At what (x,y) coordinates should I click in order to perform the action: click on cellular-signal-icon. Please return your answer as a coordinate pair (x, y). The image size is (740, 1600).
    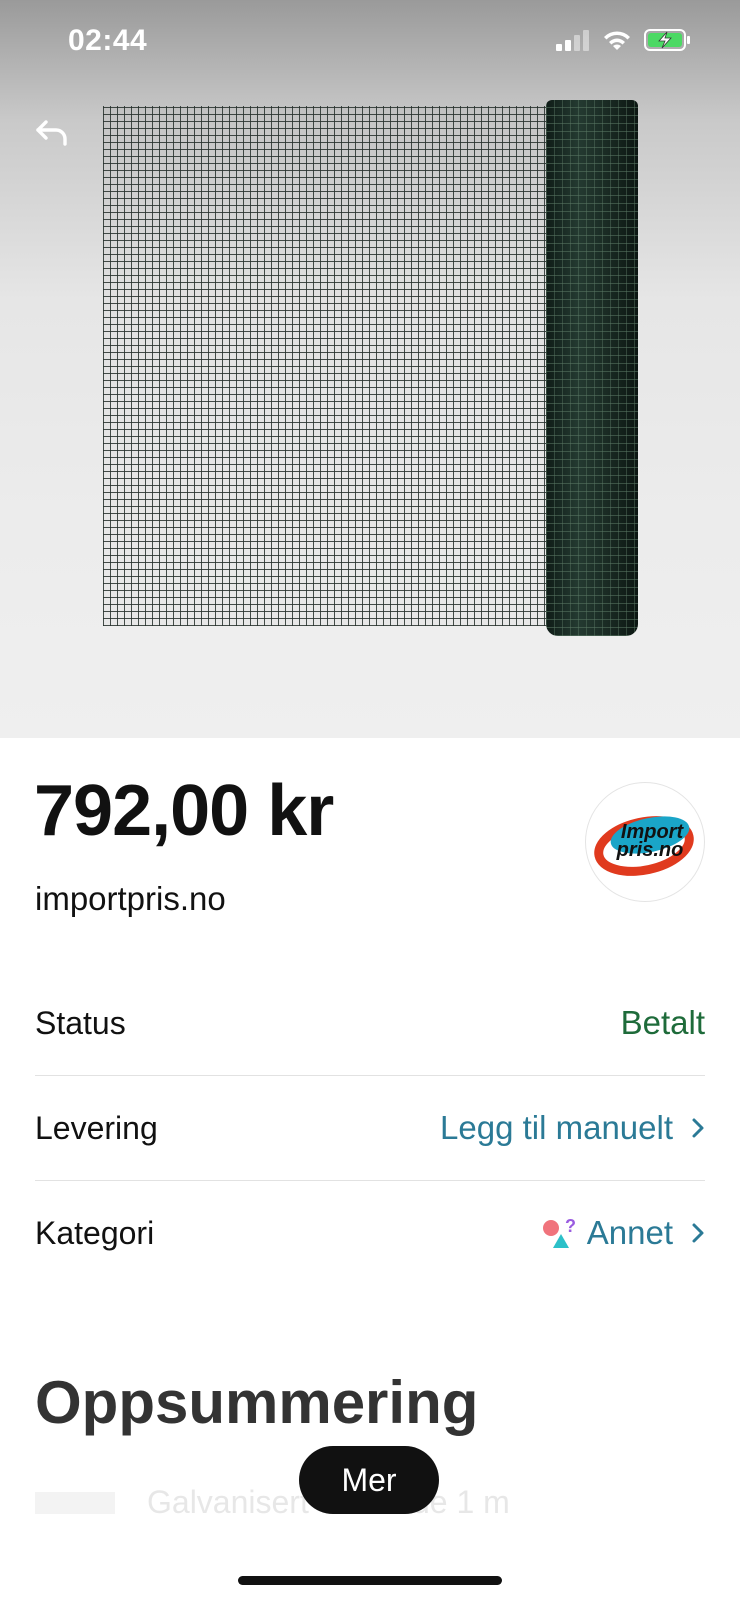
    Looking at the image, I should click on (572, 40).